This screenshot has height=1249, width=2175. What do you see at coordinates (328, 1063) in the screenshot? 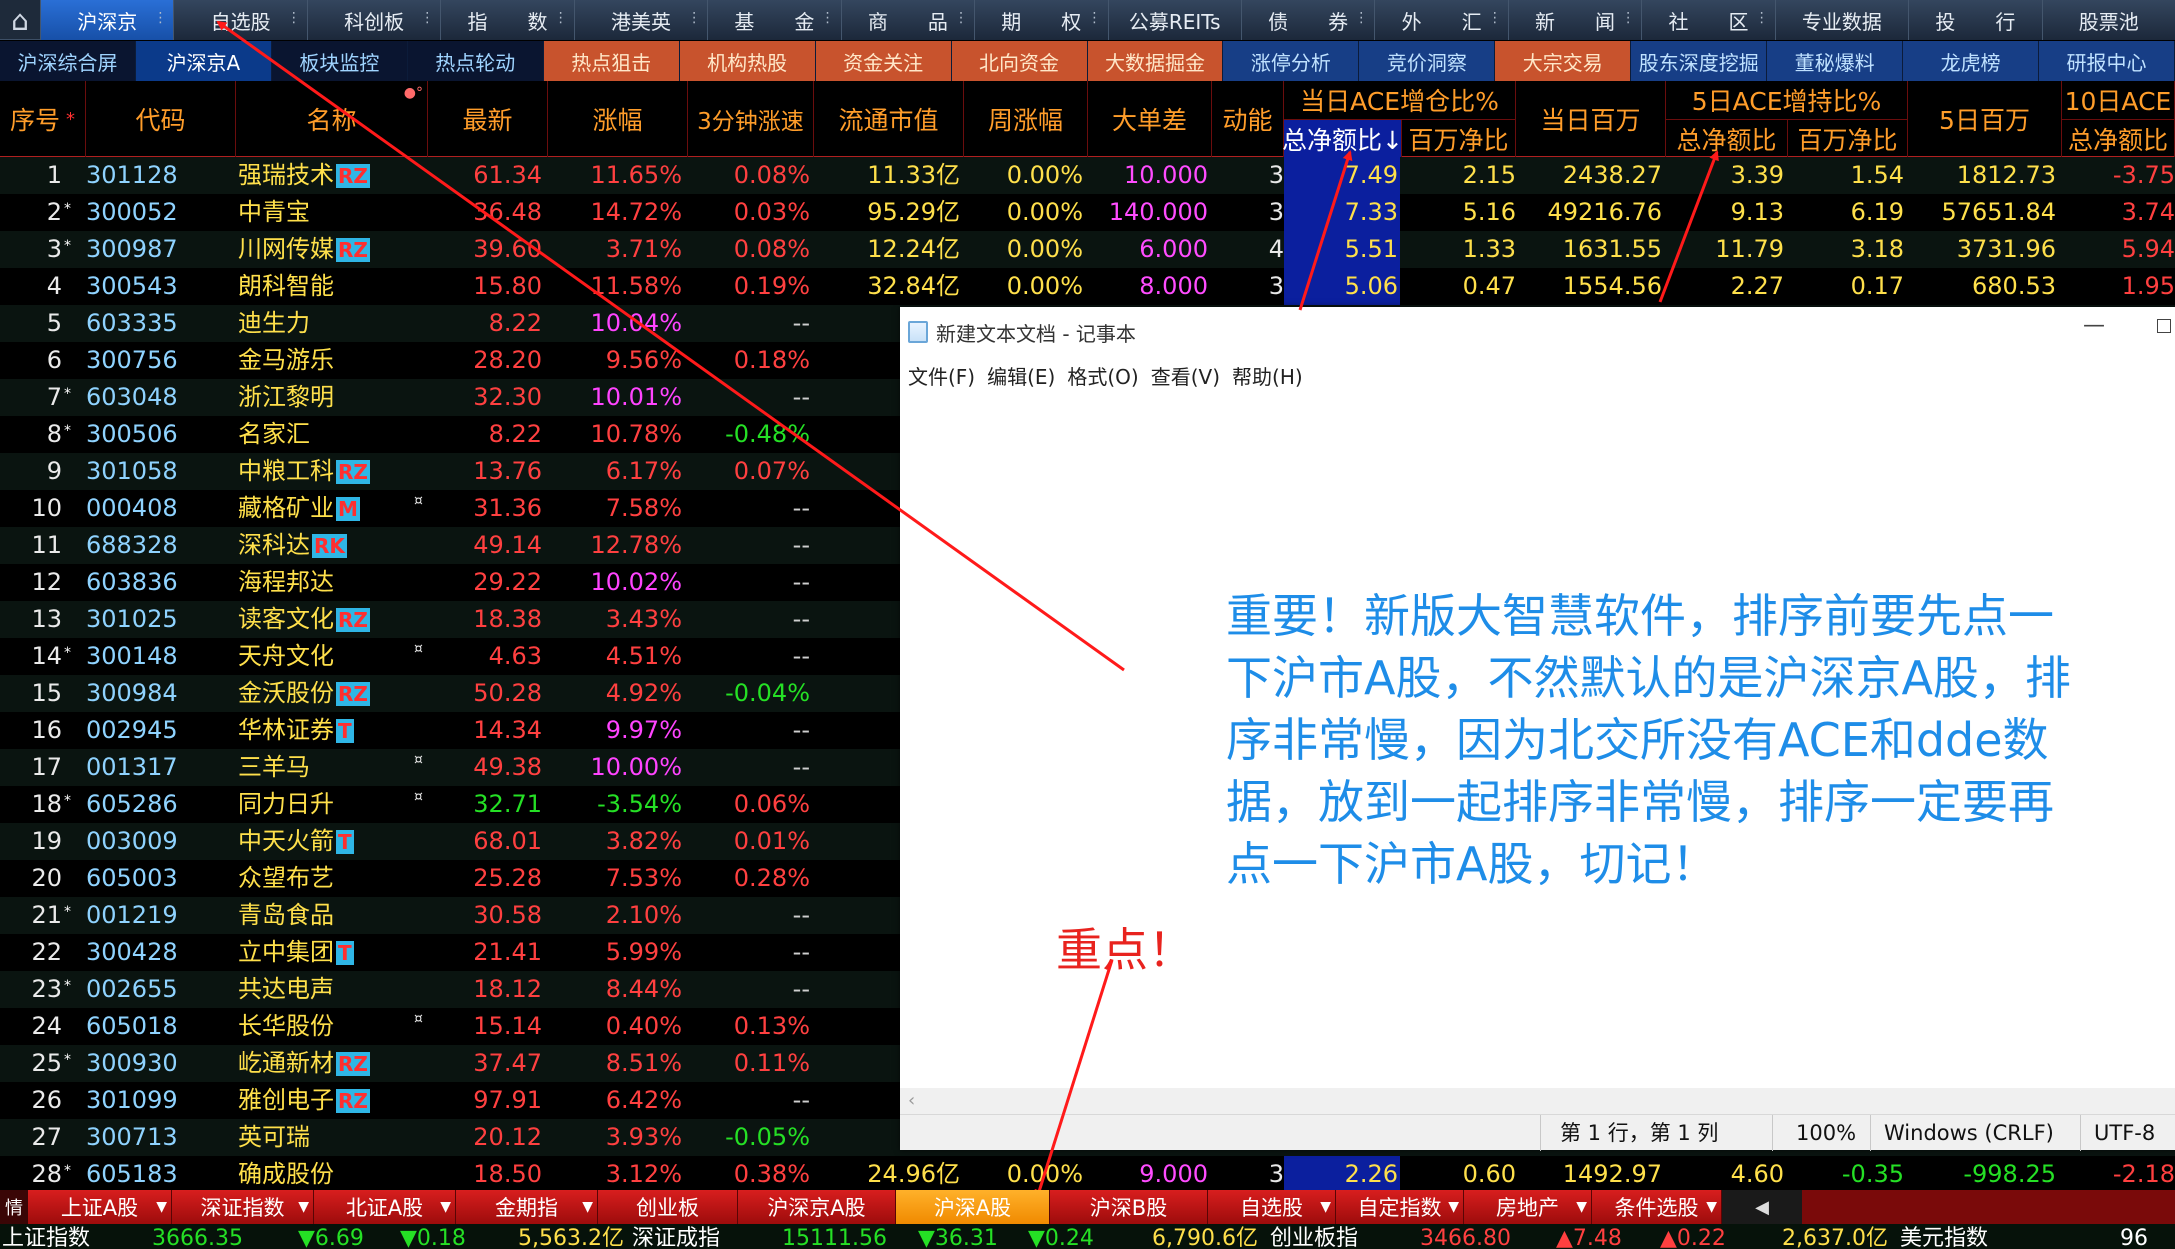
I see `stock-name: 屹通新材 RZ` at bounding box center [328, 1063].